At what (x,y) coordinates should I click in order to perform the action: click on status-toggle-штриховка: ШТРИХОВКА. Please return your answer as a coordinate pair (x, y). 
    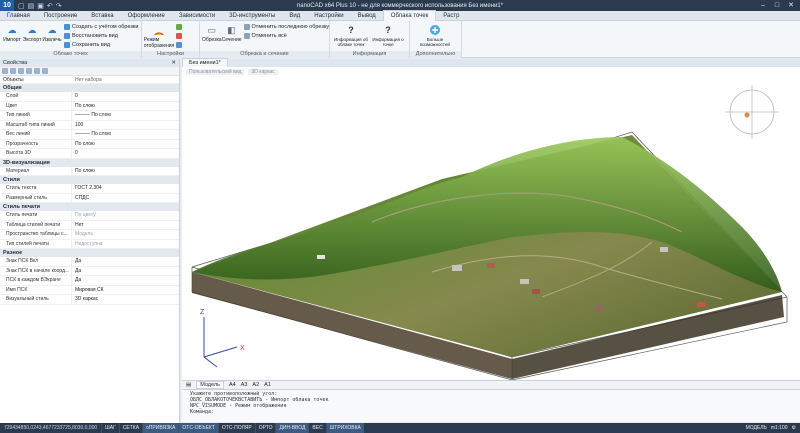
    Looking at the image, I should click on (344, 428).